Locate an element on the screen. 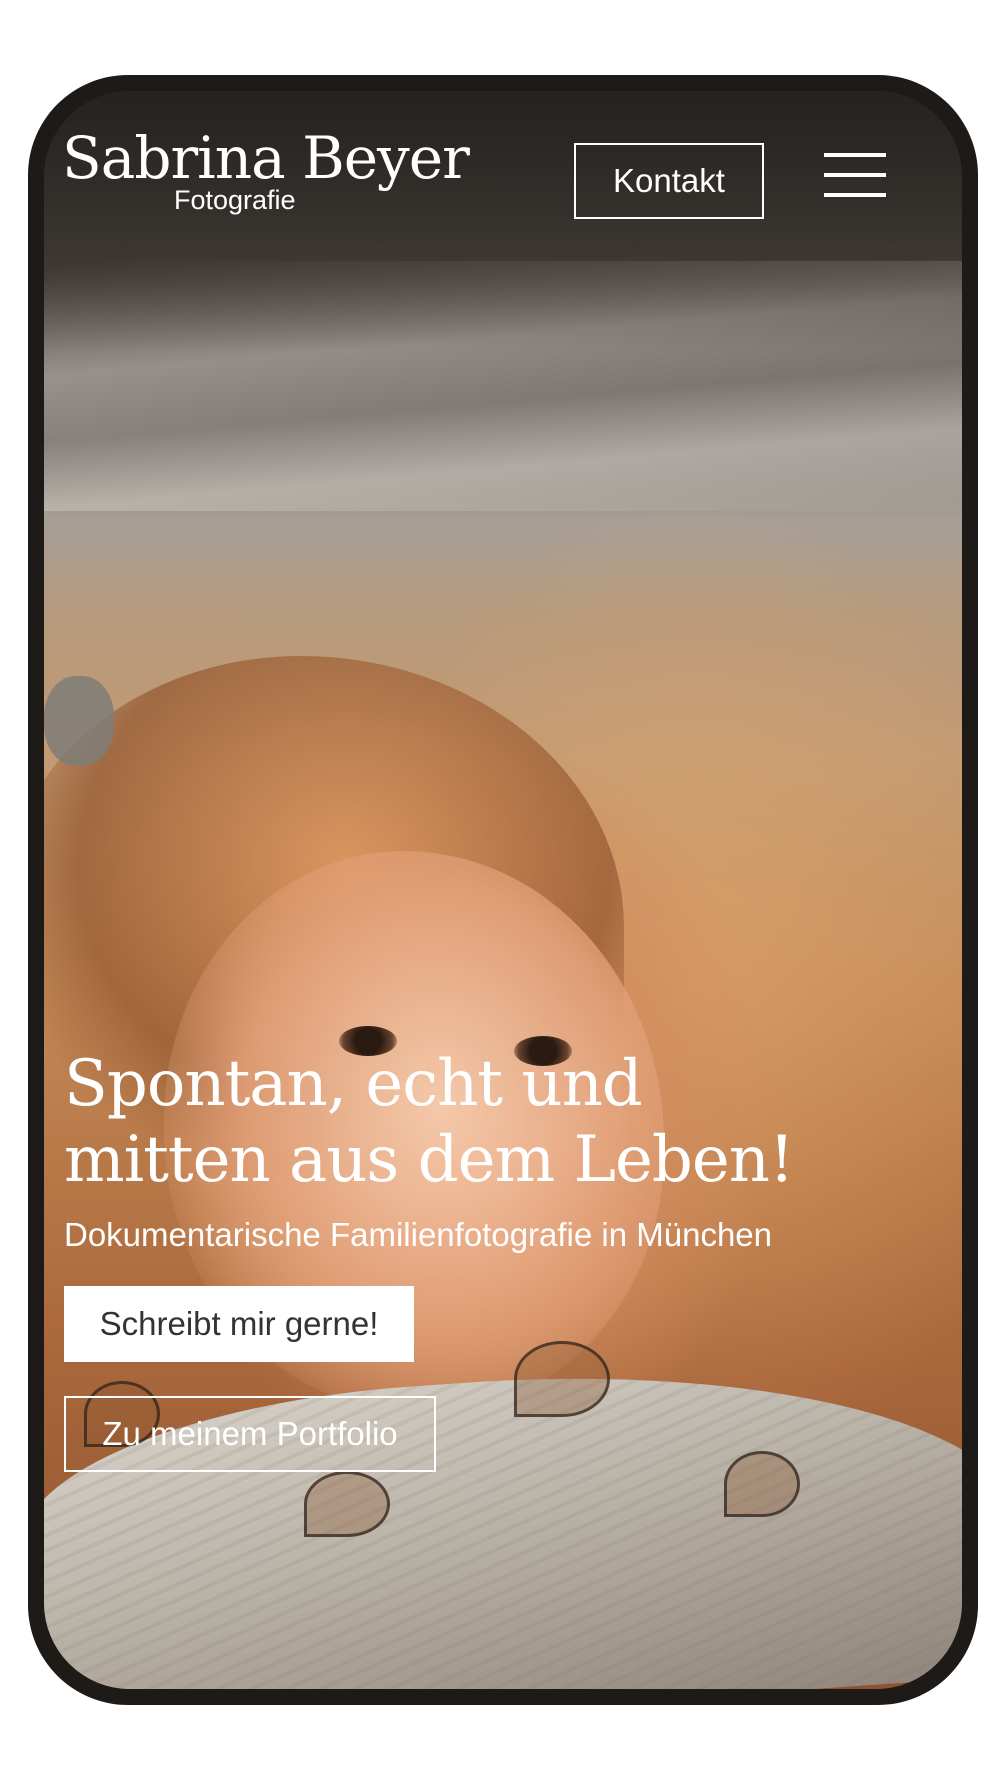  site-logo: Sabrina Beyer Fotografie is located at coordinates (266, 170).